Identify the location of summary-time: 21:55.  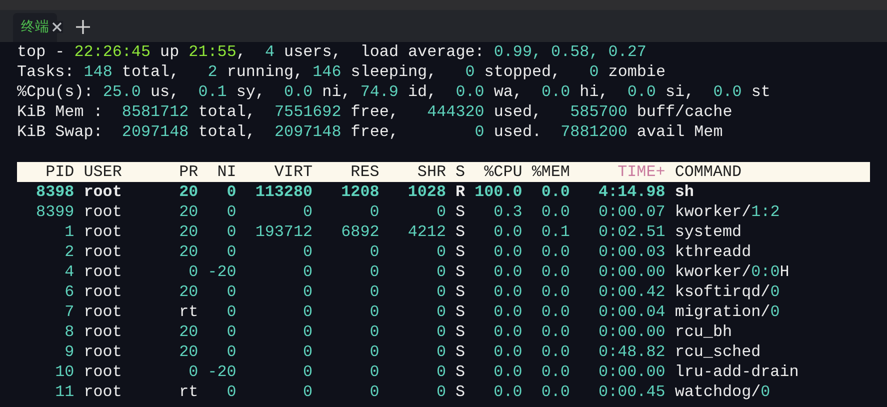
(212, 52).